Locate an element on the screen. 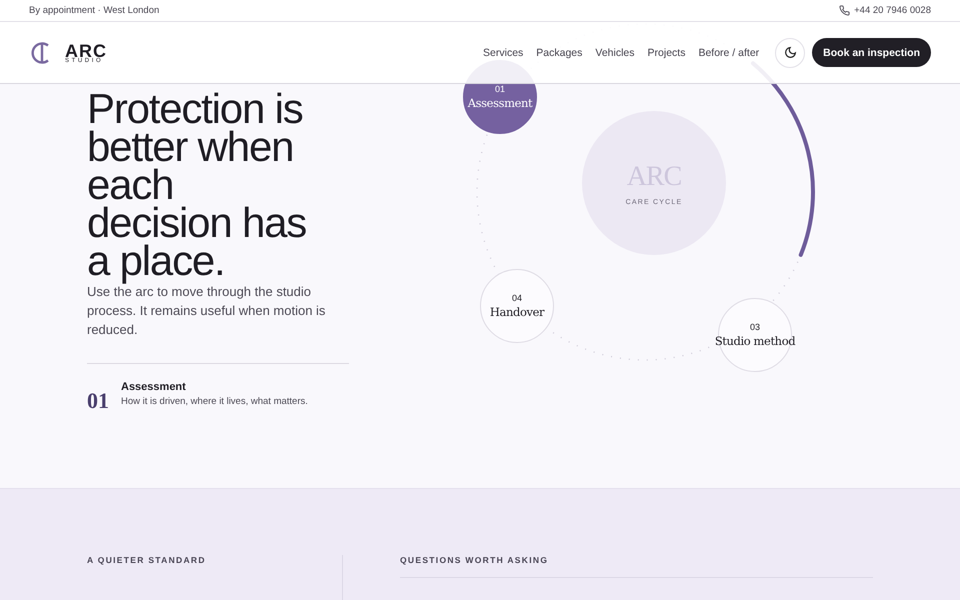 The height and width of the screenshot is (600, 960). step-label: Handover is located at coordinates (517, 312).